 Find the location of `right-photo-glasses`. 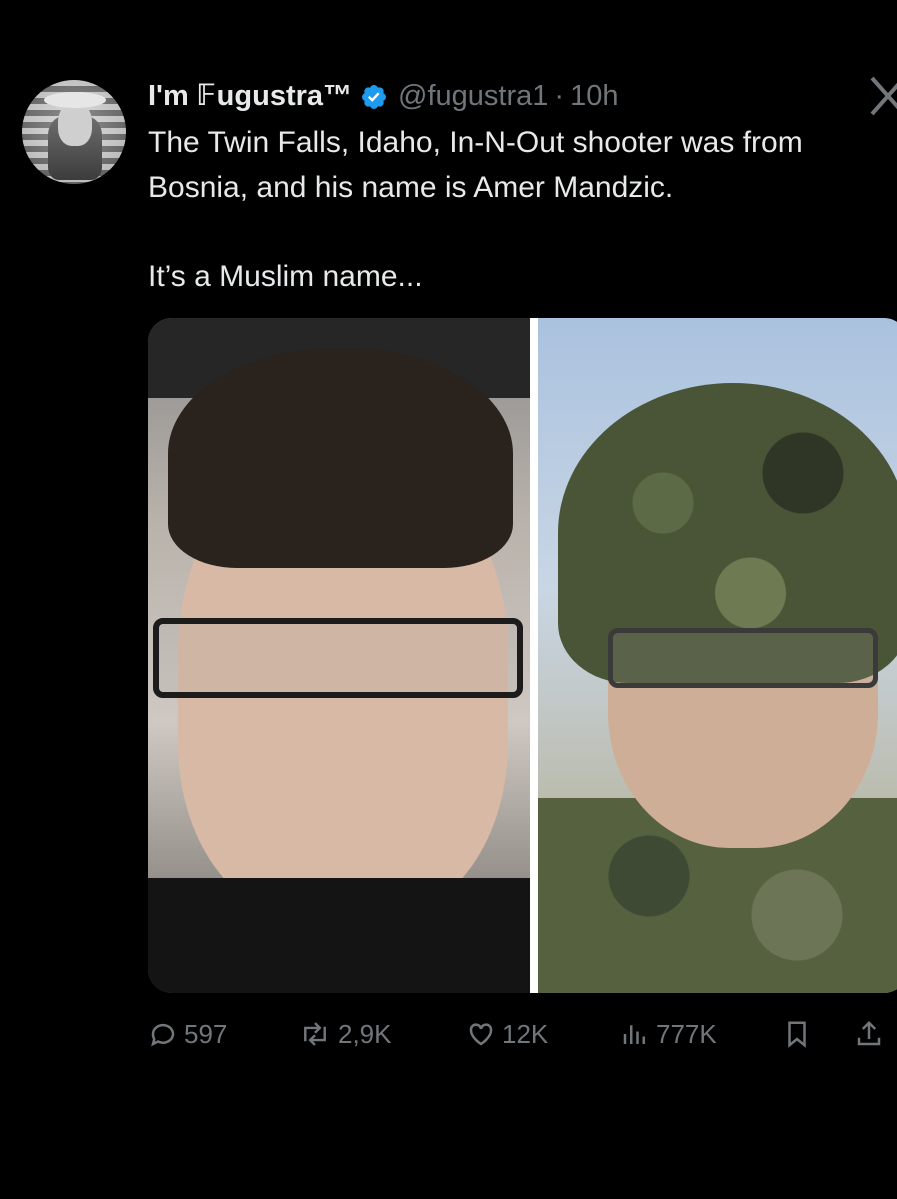

right-photo-glasses is located at coordinates (743, 658).